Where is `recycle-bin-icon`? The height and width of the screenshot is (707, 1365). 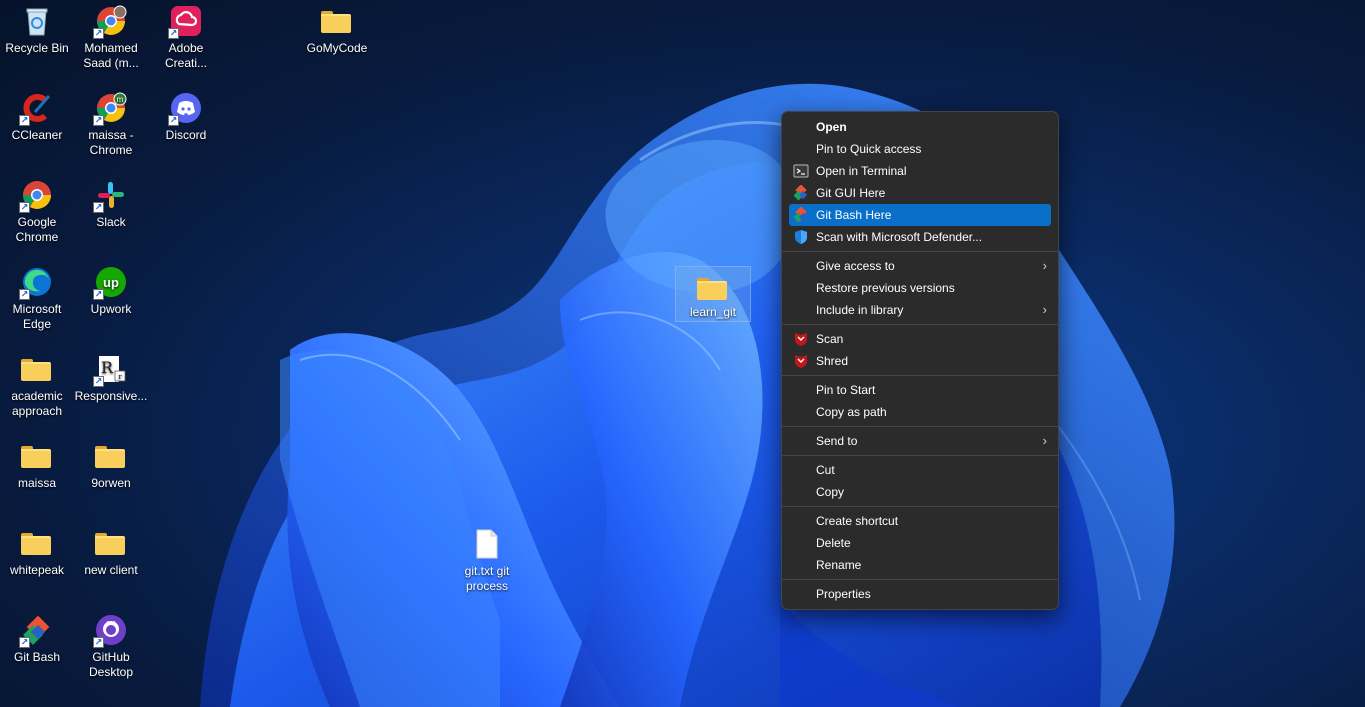 recycle-bin-icon is located at coordinates (37, 21).